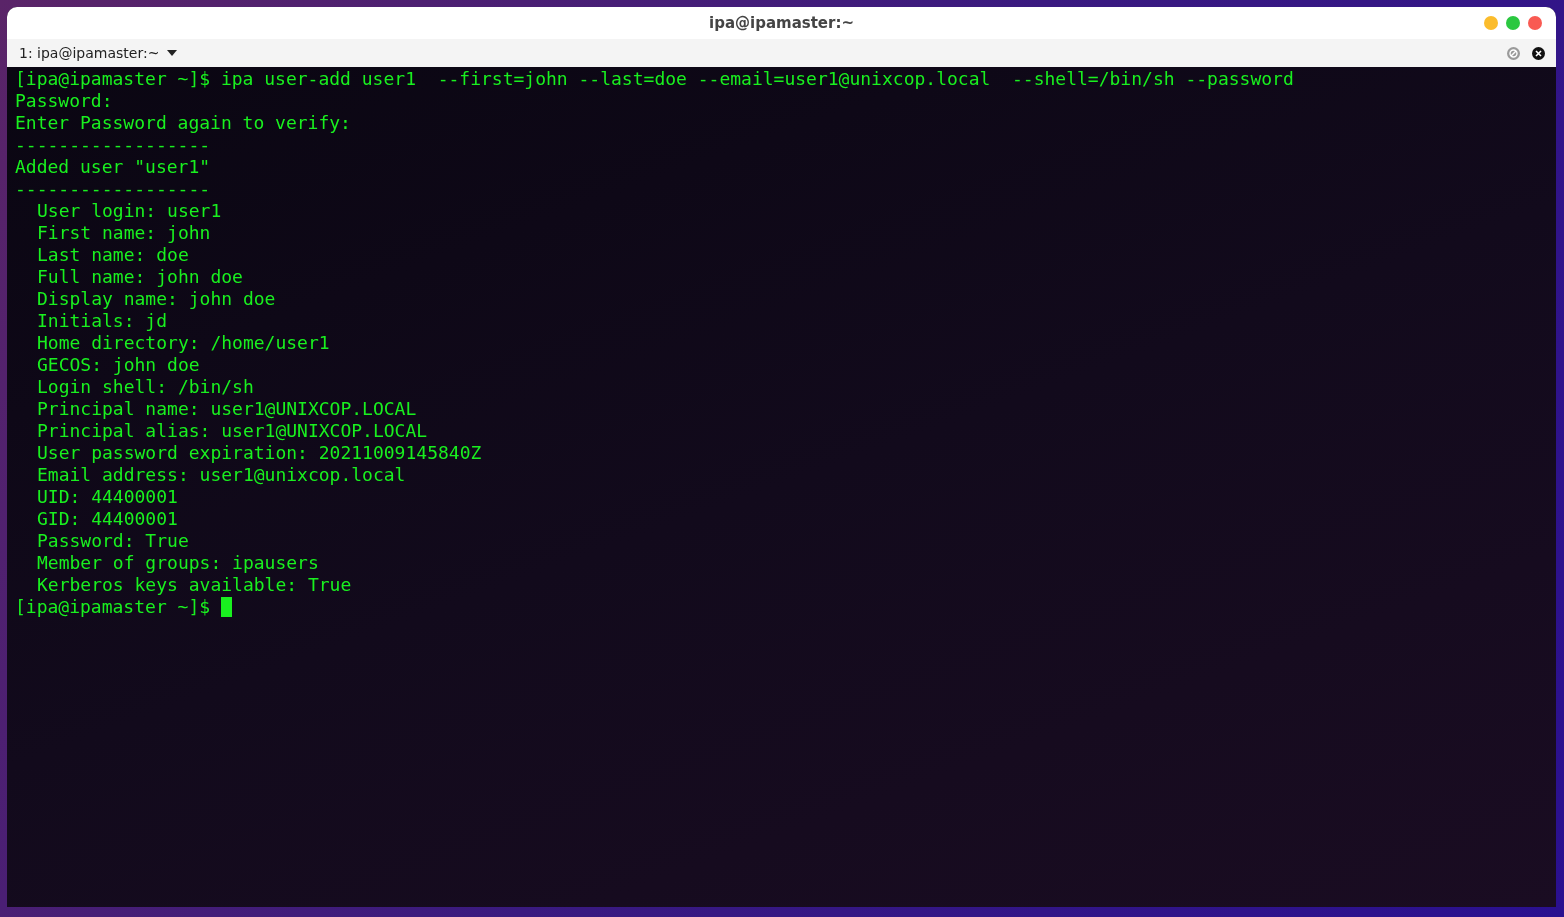 This screenshot has width=1564, height=917. What do you see at coordinates (124, 233) in the screenshot?
I see `output-line: First name: john` at bounding box center [124, 233].